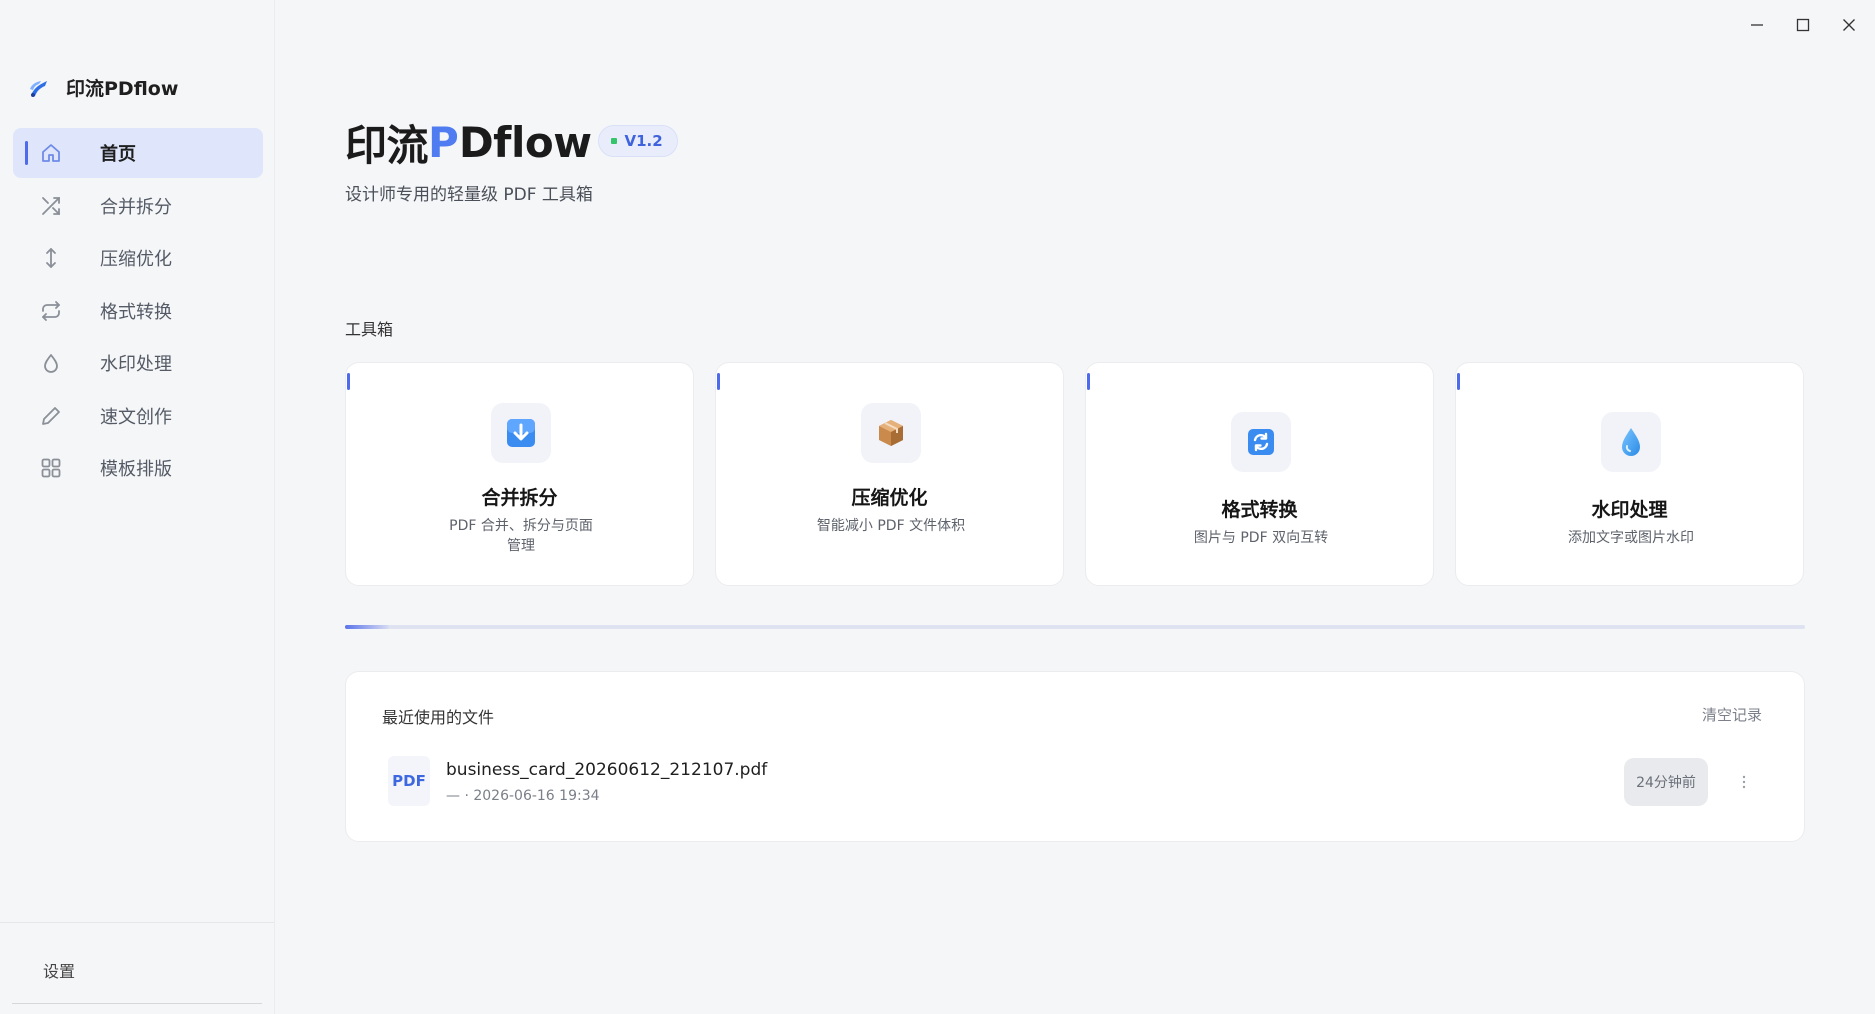  I want to click on title-part-1: 印流, so click(387, 145).